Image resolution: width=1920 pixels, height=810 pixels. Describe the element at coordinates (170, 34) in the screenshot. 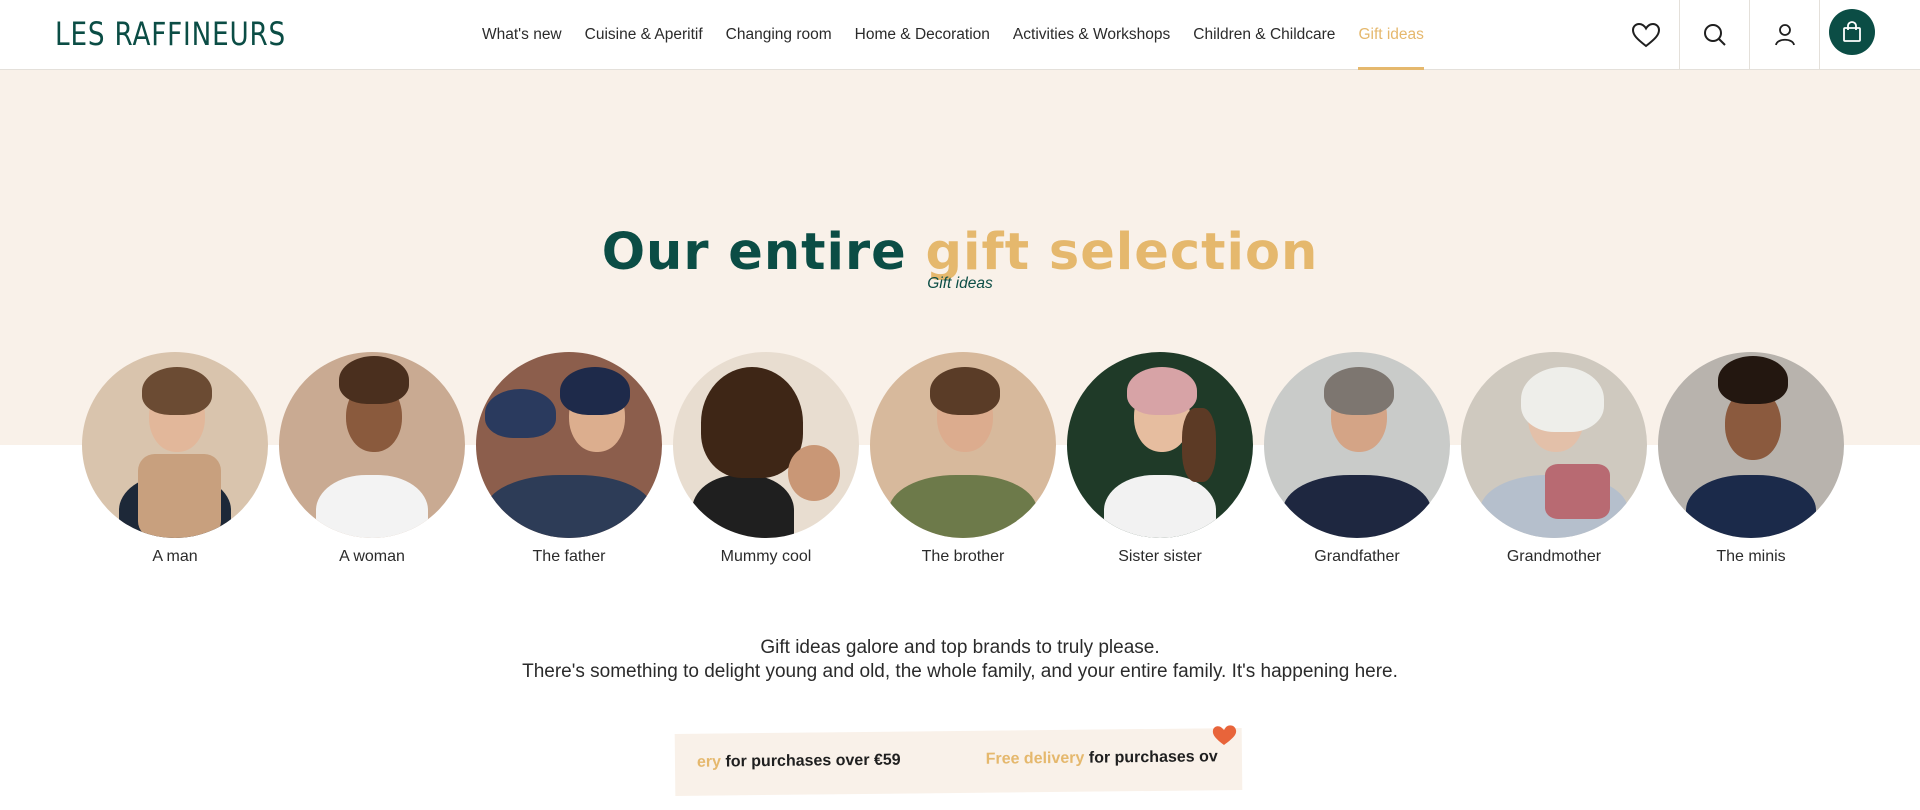

I see `site-logo: LES RAFFINEURS` at that location.